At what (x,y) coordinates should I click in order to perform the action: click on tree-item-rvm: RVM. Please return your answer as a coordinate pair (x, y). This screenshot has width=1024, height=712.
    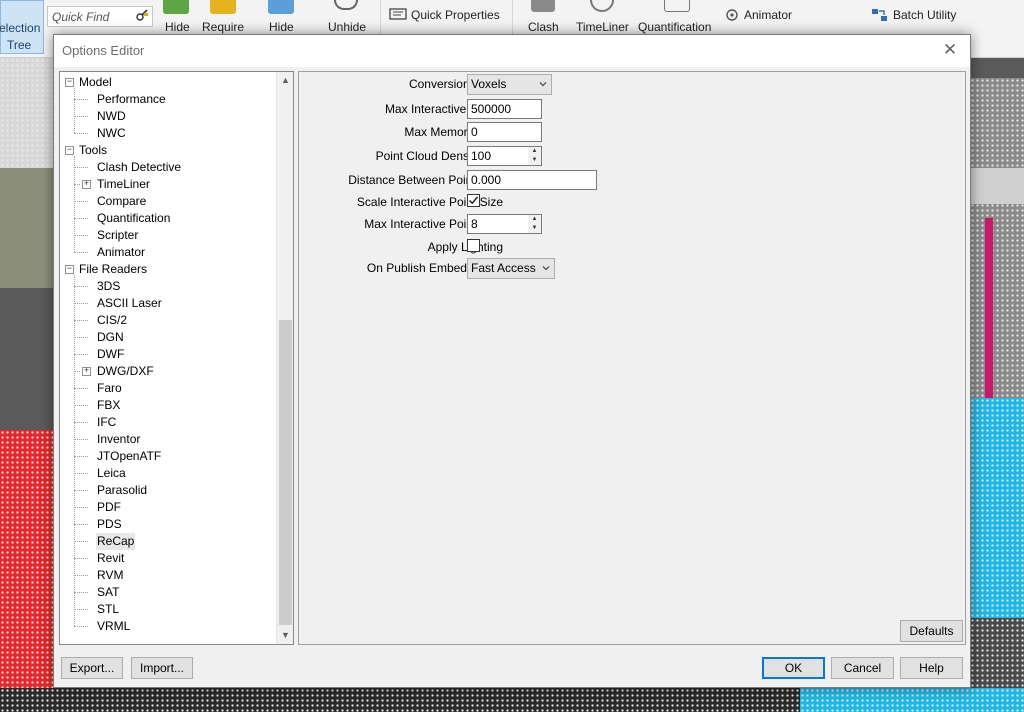
    Looking at the image, I should click on (168, 575).